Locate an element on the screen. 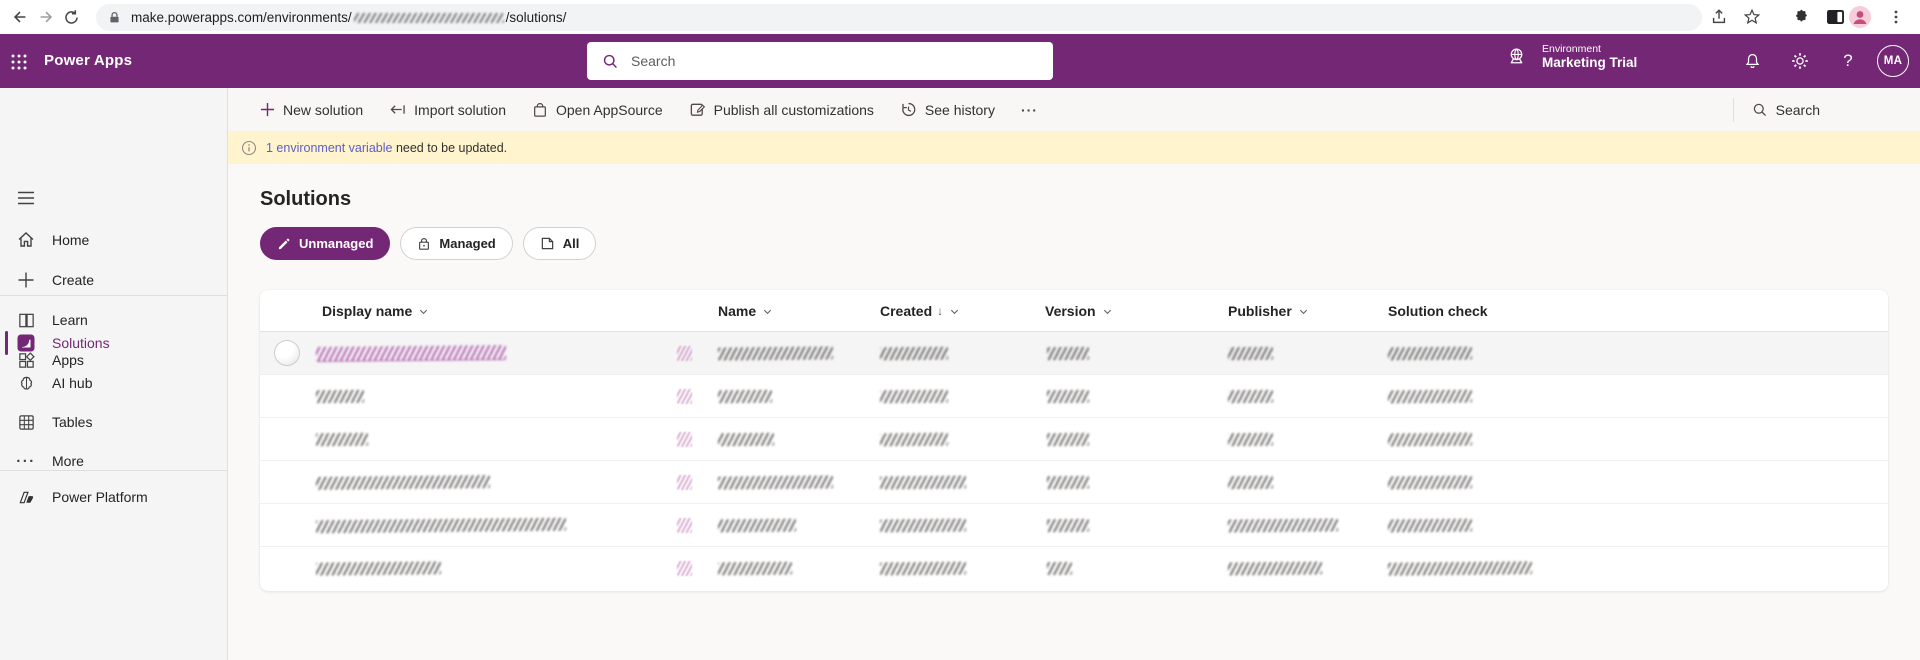 This screenshot has height=660, width=1920. column-header-display-name: Display name is located at coordinates (375, 311).